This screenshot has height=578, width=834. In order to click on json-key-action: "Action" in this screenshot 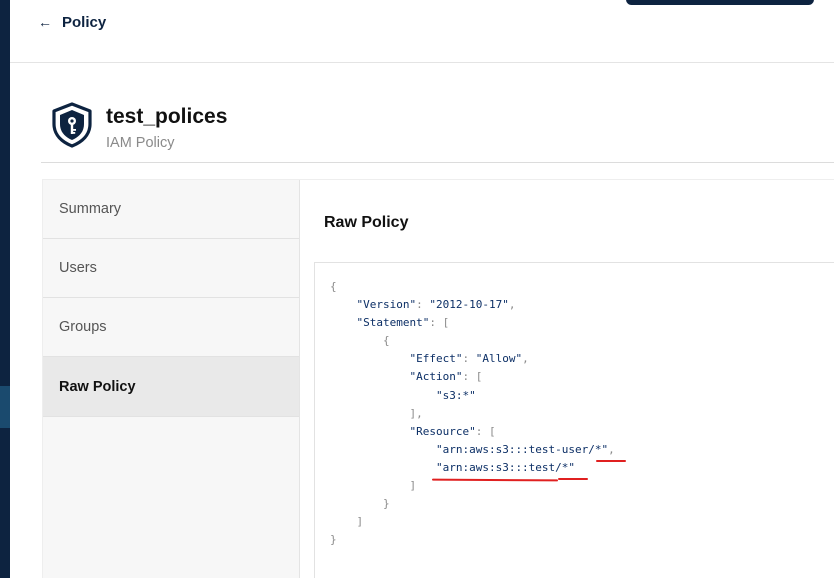, I will do `click(436, 377)`.